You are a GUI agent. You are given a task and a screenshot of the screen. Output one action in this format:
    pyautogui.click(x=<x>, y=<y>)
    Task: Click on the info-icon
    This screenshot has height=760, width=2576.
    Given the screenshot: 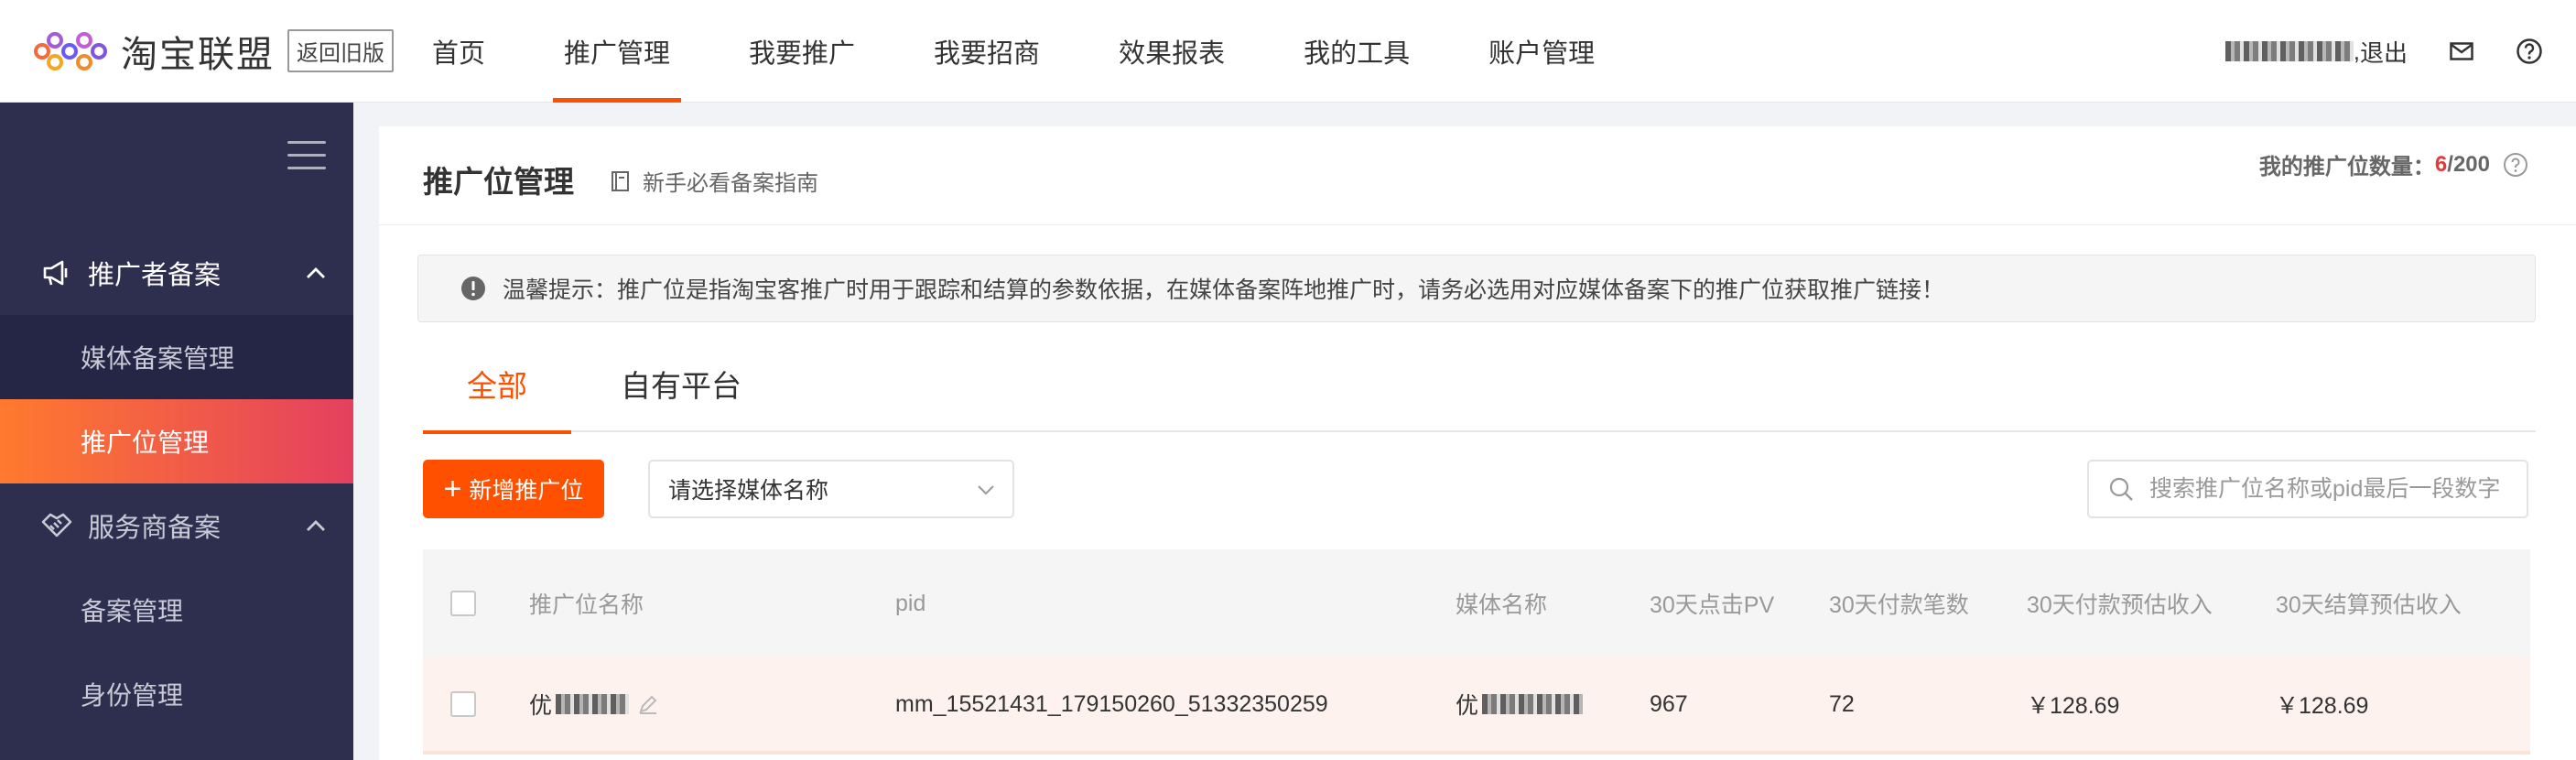 What is the action you would take?
    pyautogui.click(x=473, y=288)
    